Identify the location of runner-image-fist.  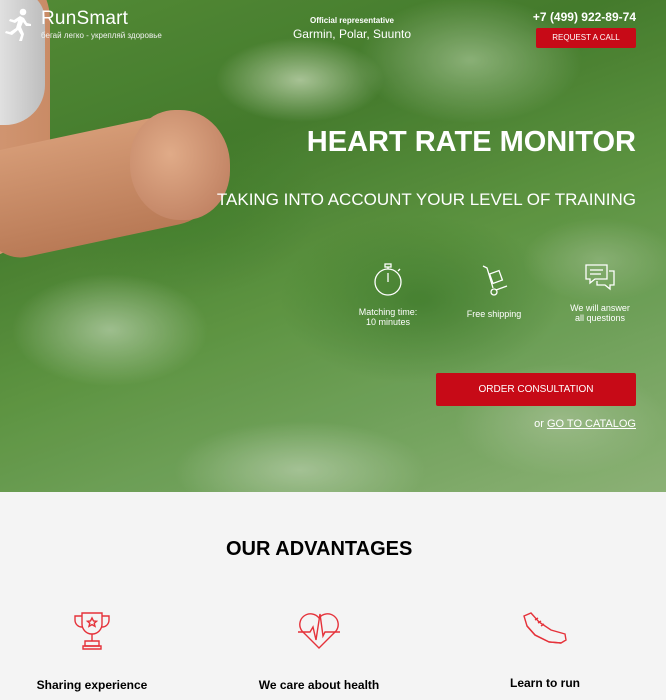
(180, 165).